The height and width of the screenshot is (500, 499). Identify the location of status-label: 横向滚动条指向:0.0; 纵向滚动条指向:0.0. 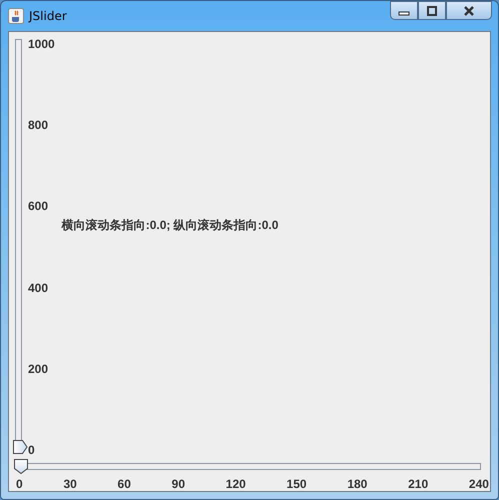
(170, 225).